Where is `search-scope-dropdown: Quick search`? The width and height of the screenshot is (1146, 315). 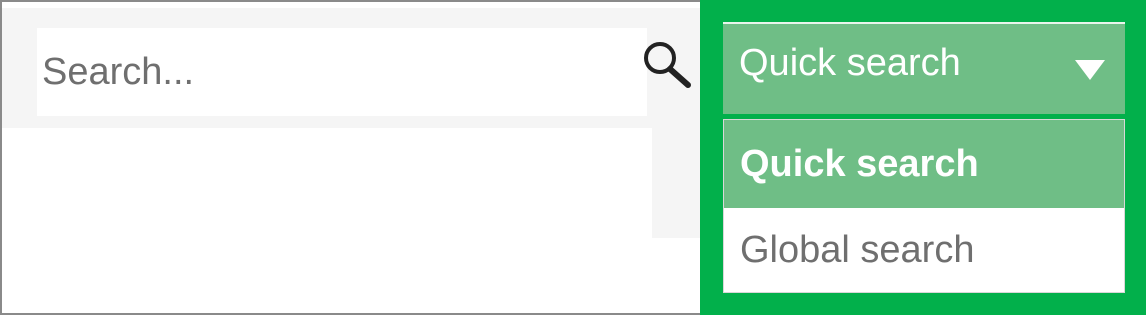 search-scope-dropdown: Quick search is located at coordinates (924, 68).